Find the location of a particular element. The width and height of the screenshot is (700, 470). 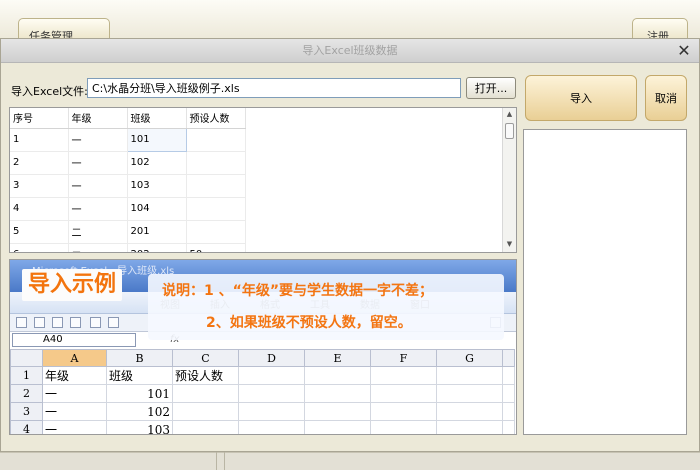

excel-cell: 101 is located at coordinates (139, 393).